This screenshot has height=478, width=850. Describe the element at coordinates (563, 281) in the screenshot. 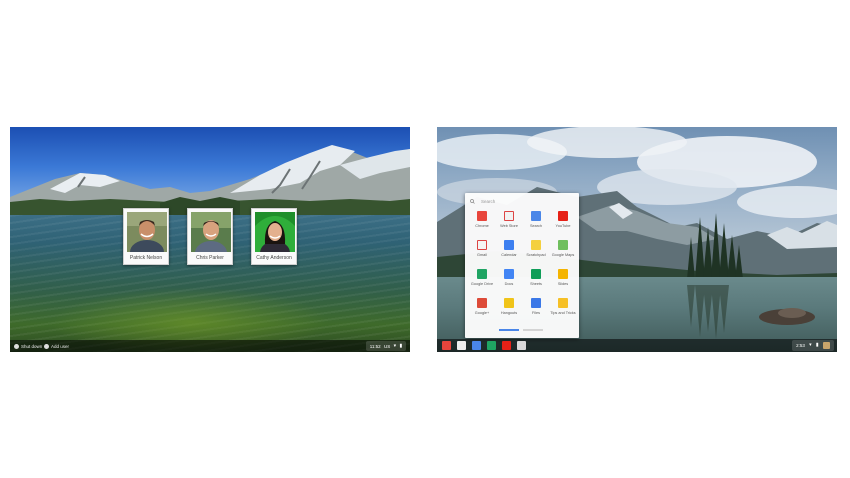

I see `app-tile-slides: Slides` at that location.